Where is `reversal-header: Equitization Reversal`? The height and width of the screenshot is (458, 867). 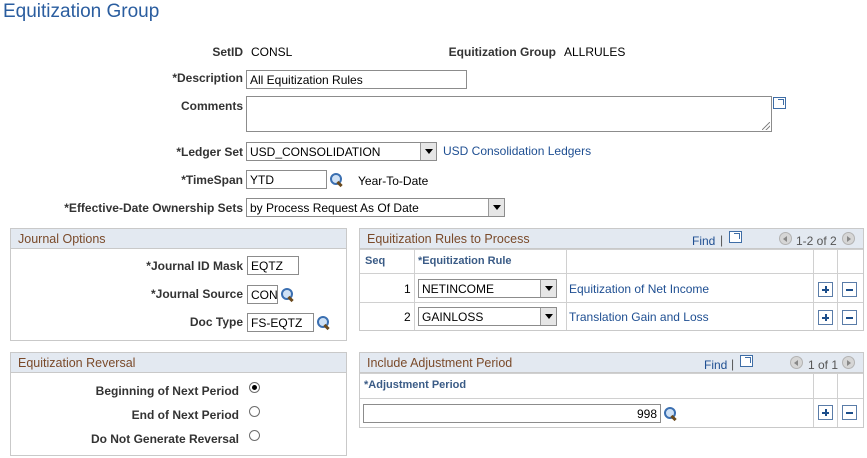
reversal-header: Equitization Reversal is located at coordinates (178, 363).